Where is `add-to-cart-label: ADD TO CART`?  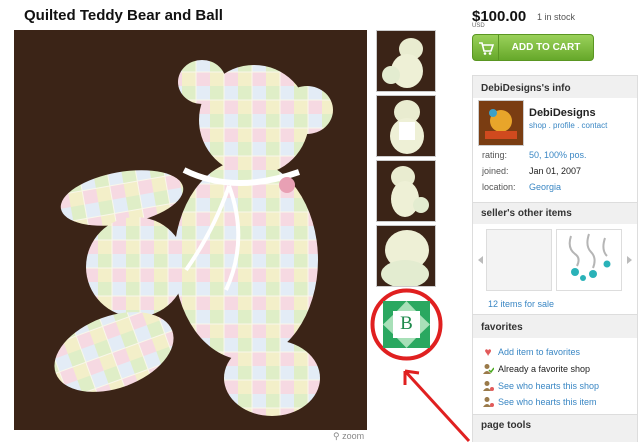 add-to-cart-label: ADD TO CART is located at coordinates (546, 47).